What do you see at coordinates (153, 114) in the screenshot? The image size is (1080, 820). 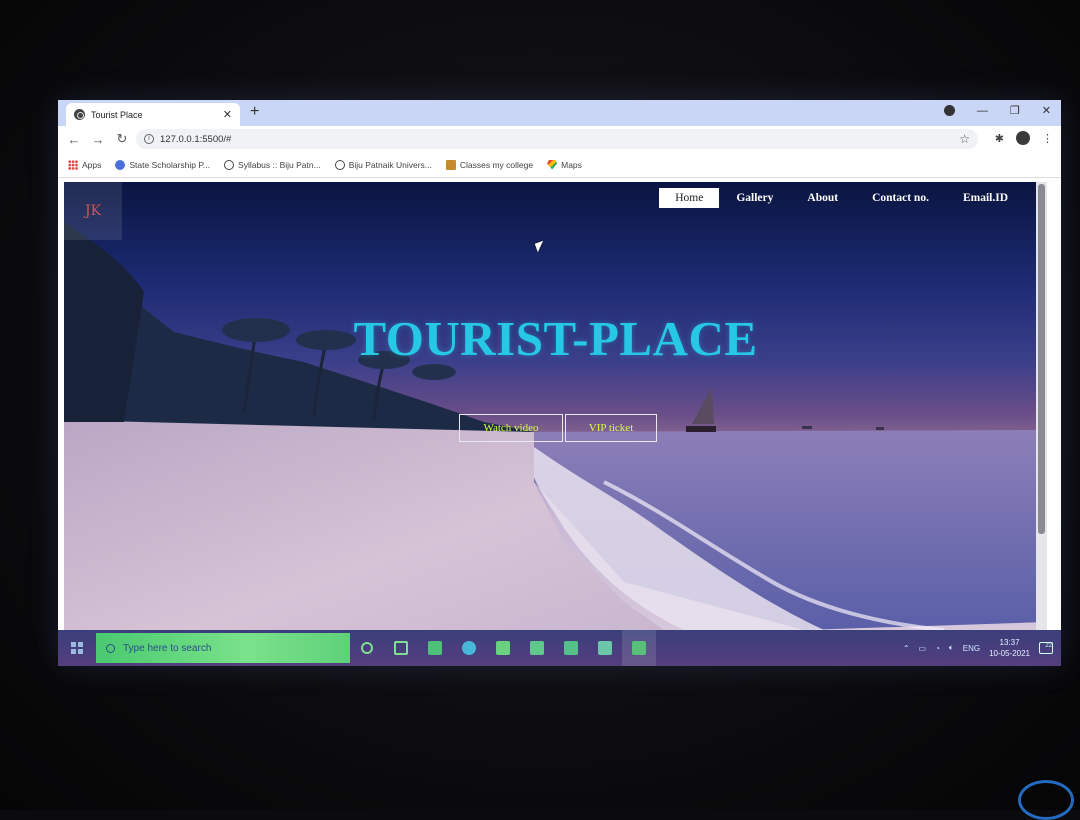 I see `browser-tab: Tourist Place ✕` at bounding box center [153, 114].